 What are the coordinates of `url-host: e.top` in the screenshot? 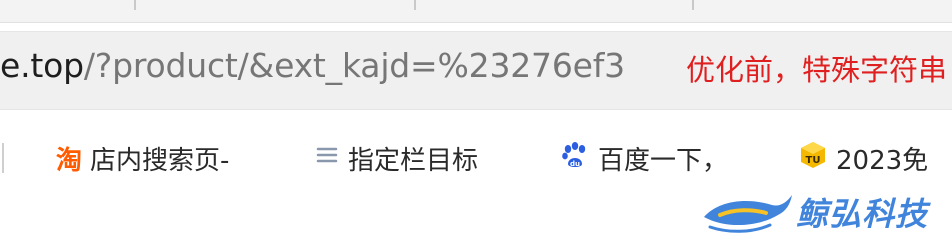 It's located at (42, 65).